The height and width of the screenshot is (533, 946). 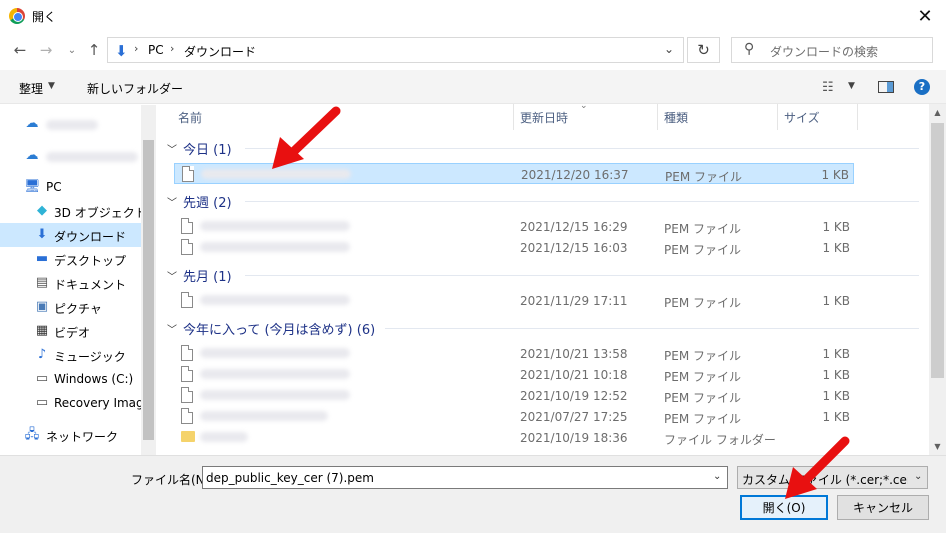 I want to click on blurred-label, so click(x=72, y=125).